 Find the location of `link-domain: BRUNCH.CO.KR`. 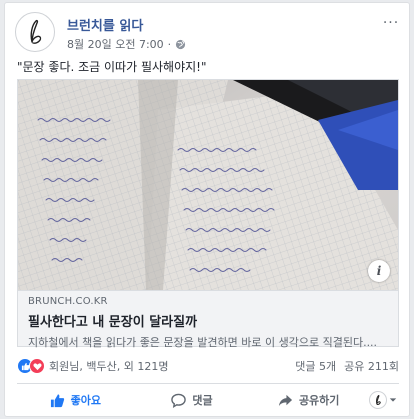

link-domain: BRUNCH.CO.KR is located at coordinates (68, 301).